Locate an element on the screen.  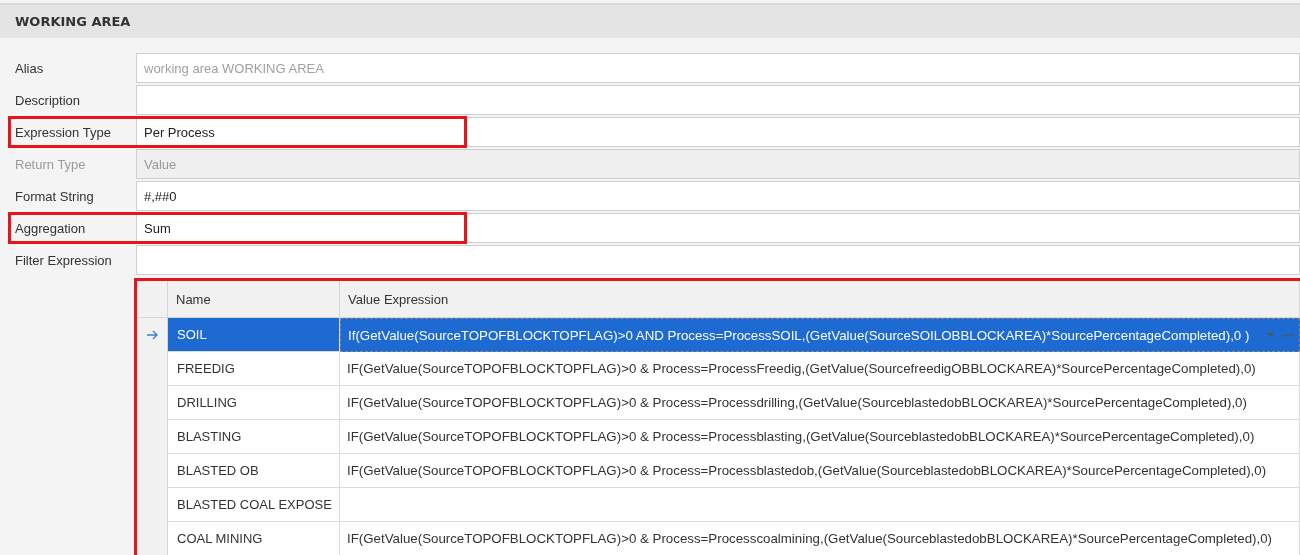
table-cell: IF(GetValue(SourceTOPOFBLOCKTOPFLAG)>0 & Process=Processcoalmining,(GetValue(SourceblastedobBLOCKAREA)*SourcePercentageCompleted),0) is located at coordinates (820, 538).